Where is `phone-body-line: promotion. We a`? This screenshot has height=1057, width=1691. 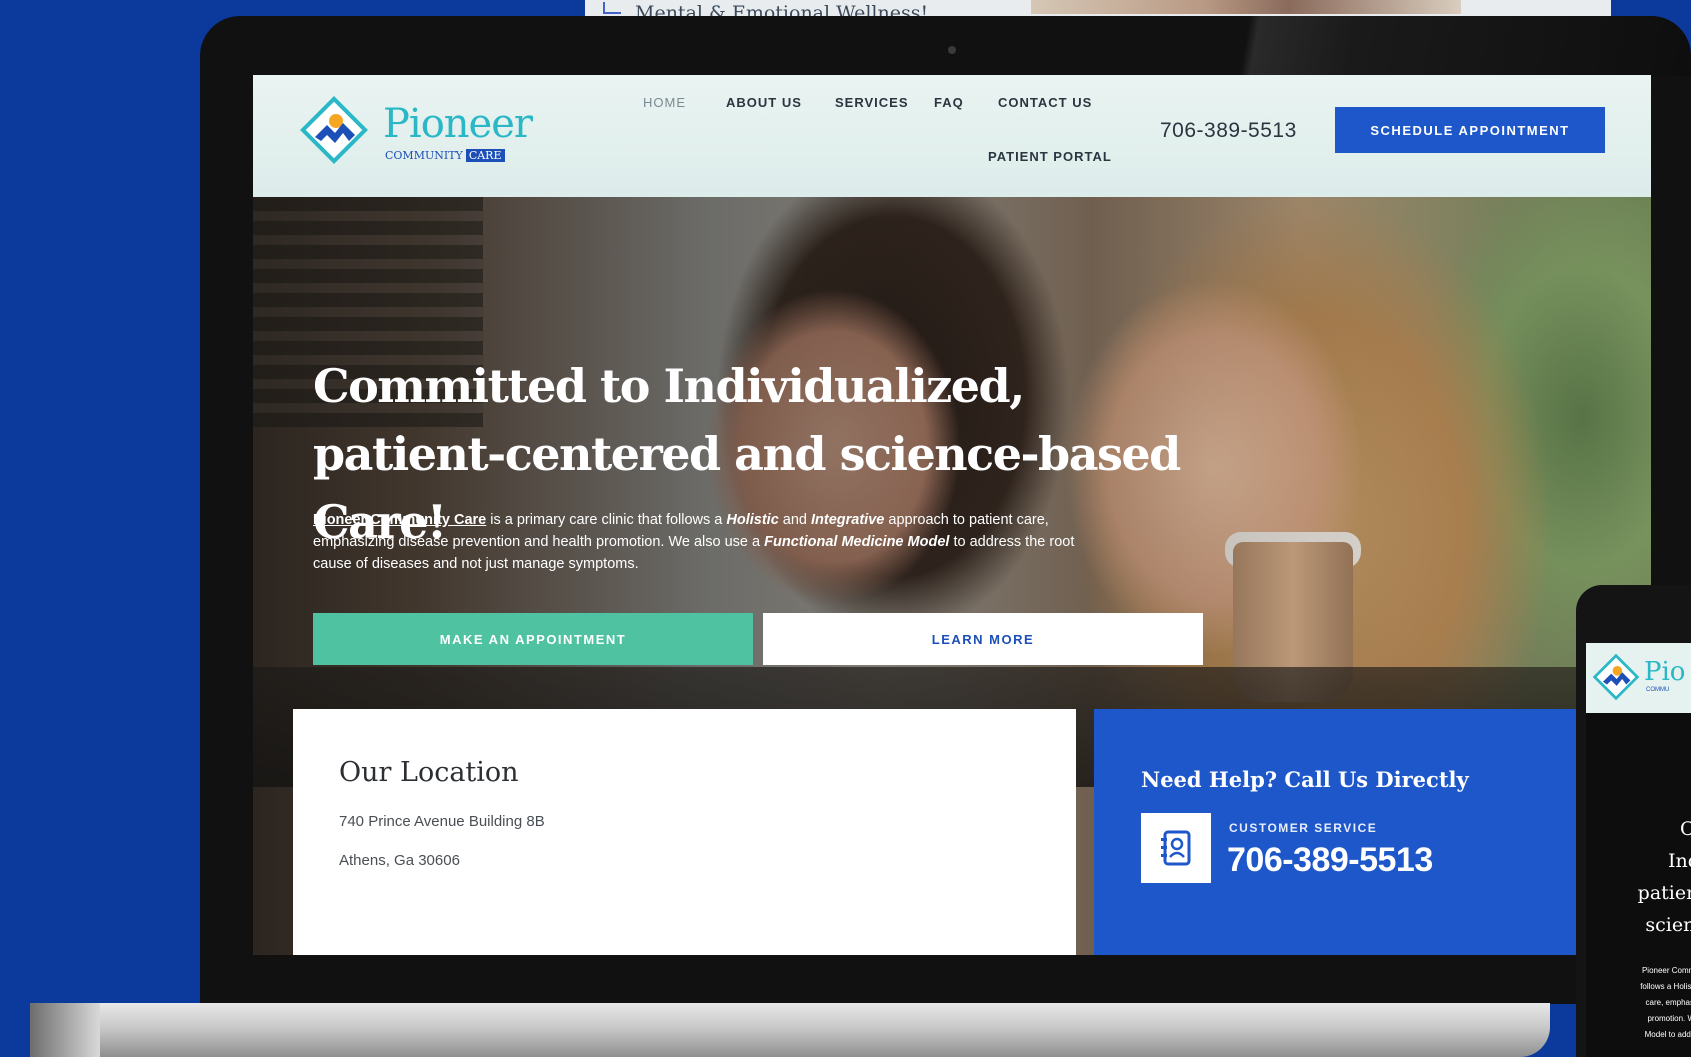 phone-body-line: promotion. We a is located at coordinates (1669, 1018).